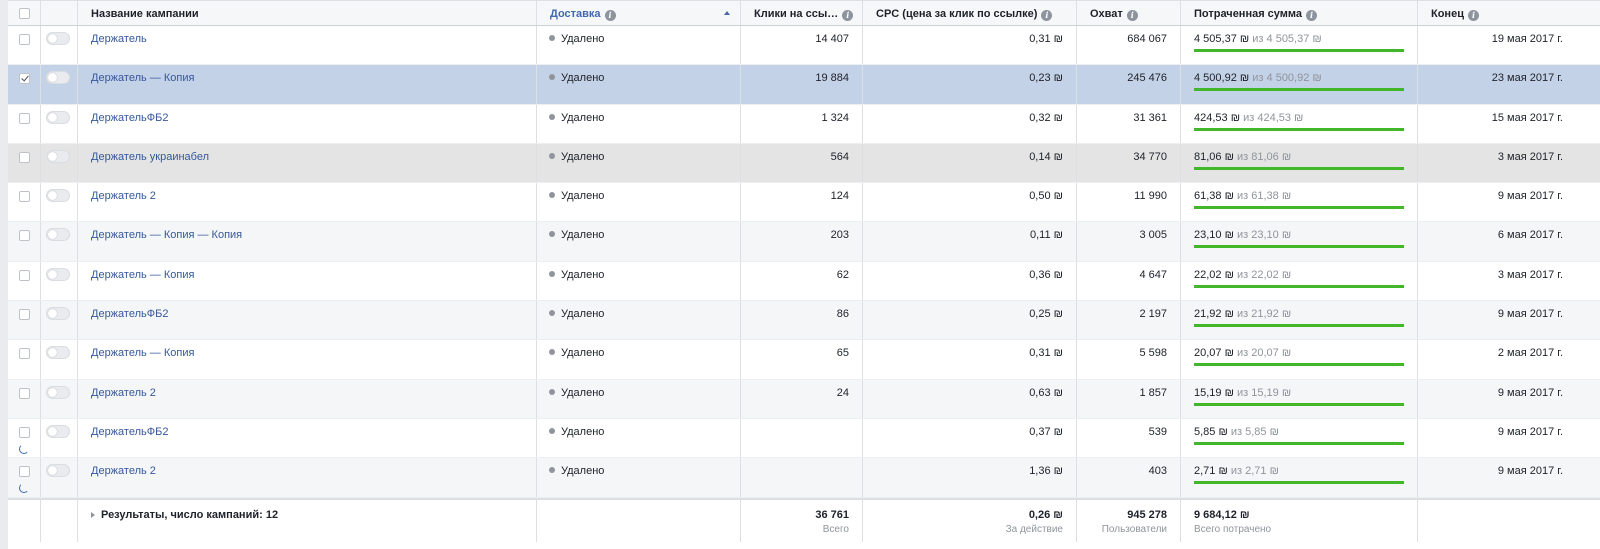  Describe the element at coordinates (727, 13) in the screenshot. I see `sort-ascending-icon` at that location.